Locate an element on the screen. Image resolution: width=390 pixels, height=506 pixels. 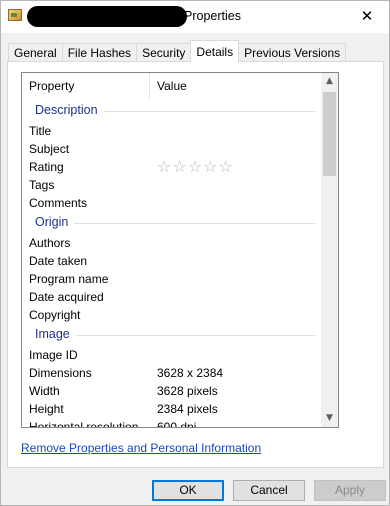
list-header: Property Value is located at coordinates (172, 86).